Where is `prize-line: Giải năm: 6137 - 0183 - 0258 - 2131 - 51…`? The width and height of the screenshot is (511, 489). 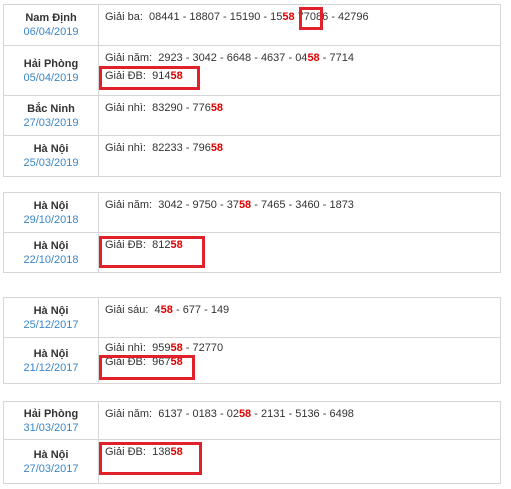
prize-line: Giải năm: 6137 - 0183 - 0258 - 2131 - 51… is located at coordinates (302, 414).